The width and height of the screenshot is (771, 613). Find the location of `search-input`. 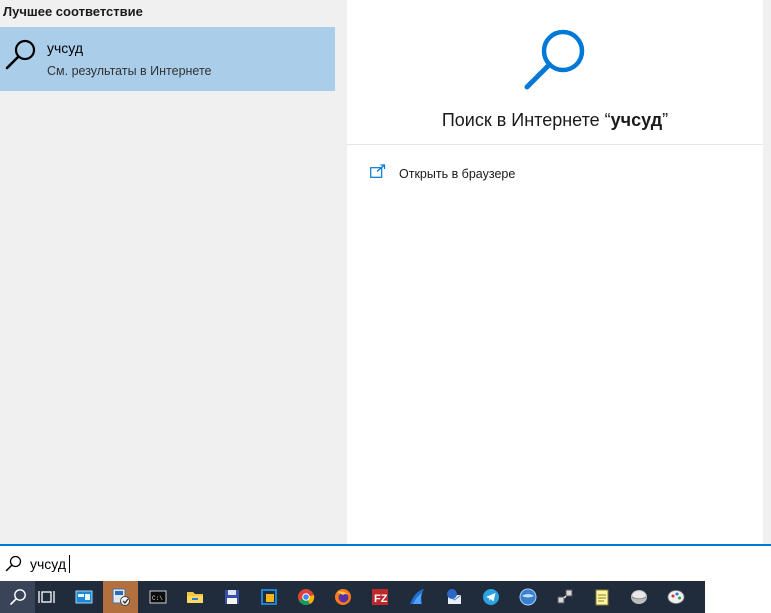

search-input is located at coordinates (180, 564).